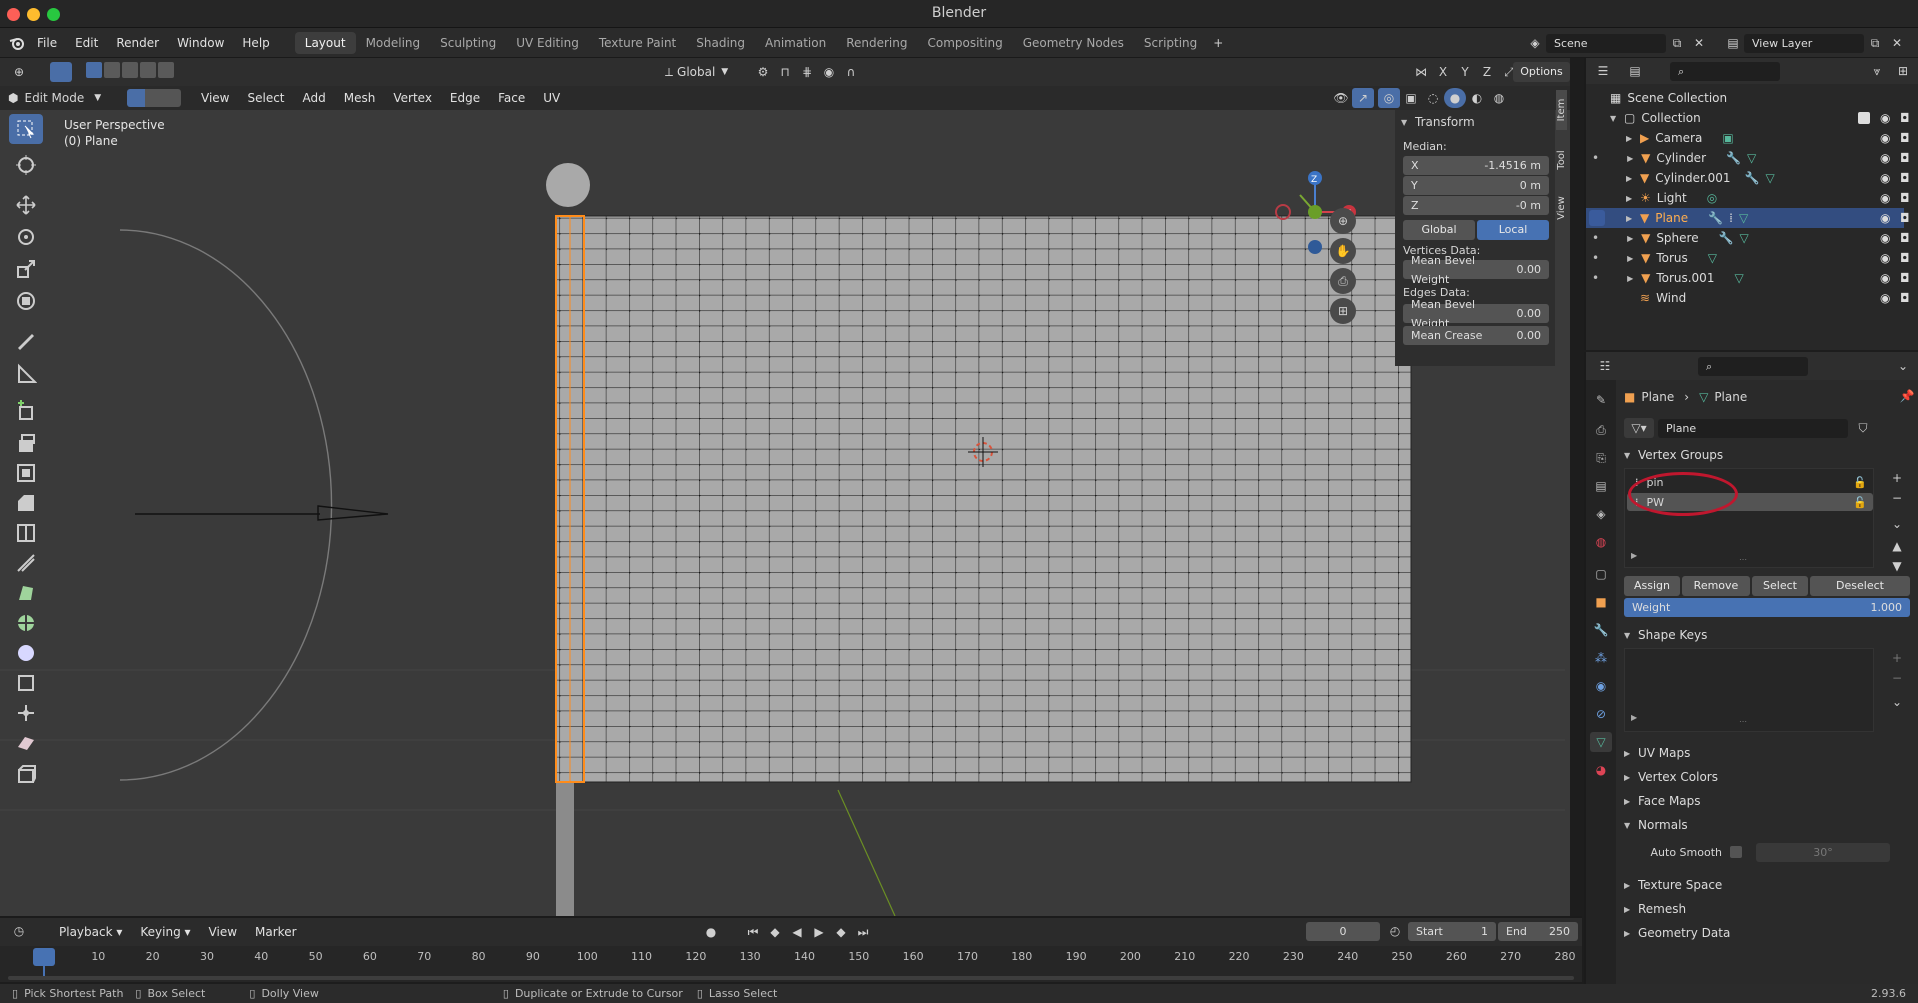 This screenshot has height=1003, width=1918. What do you see at coordinates (753, 932) in the screenshot?
I see `jump-start-icon: ⏮` at bounding box center [753, 932].